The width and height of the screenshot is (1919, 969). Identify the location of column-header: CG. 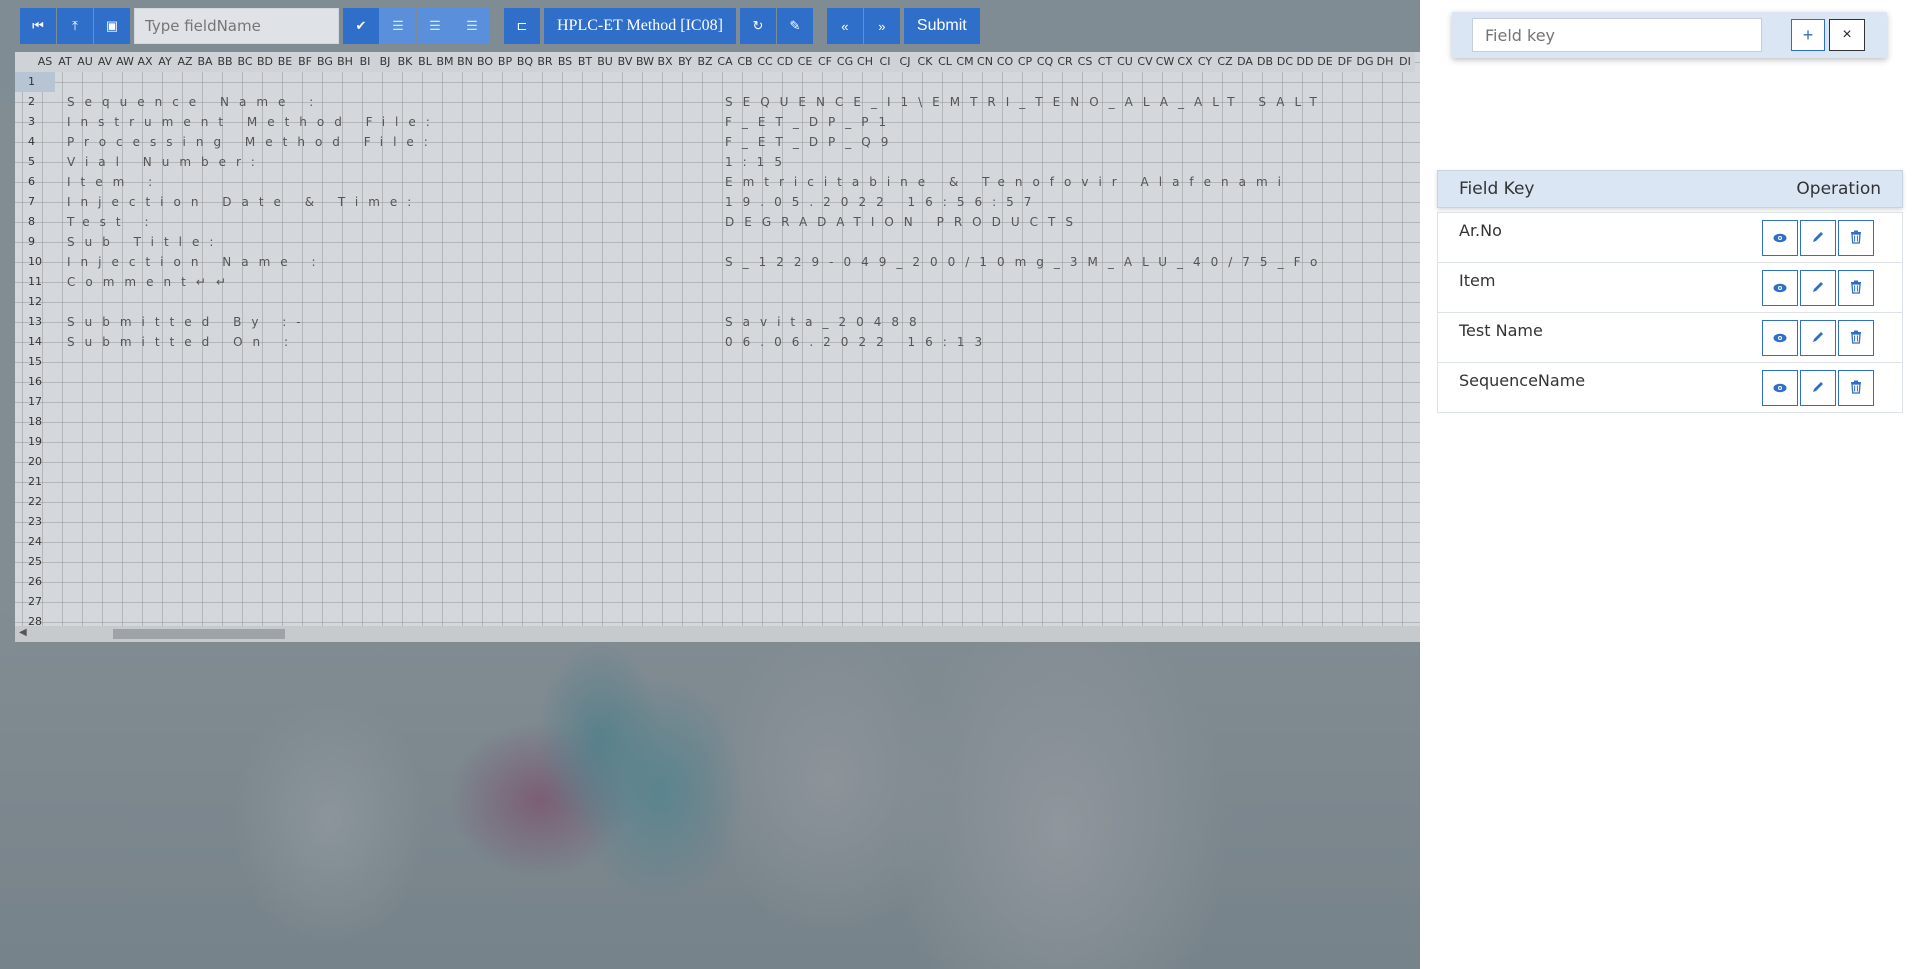
(845, 62).